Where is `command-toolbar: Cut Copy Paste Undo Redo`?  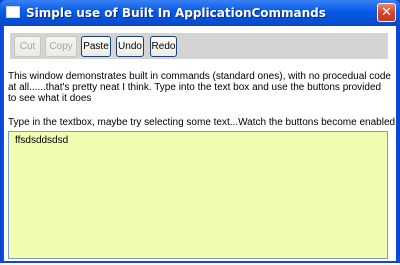 command-toolbar: Cut Copy Paste Undo Redo is located at coordinates (199, 46).